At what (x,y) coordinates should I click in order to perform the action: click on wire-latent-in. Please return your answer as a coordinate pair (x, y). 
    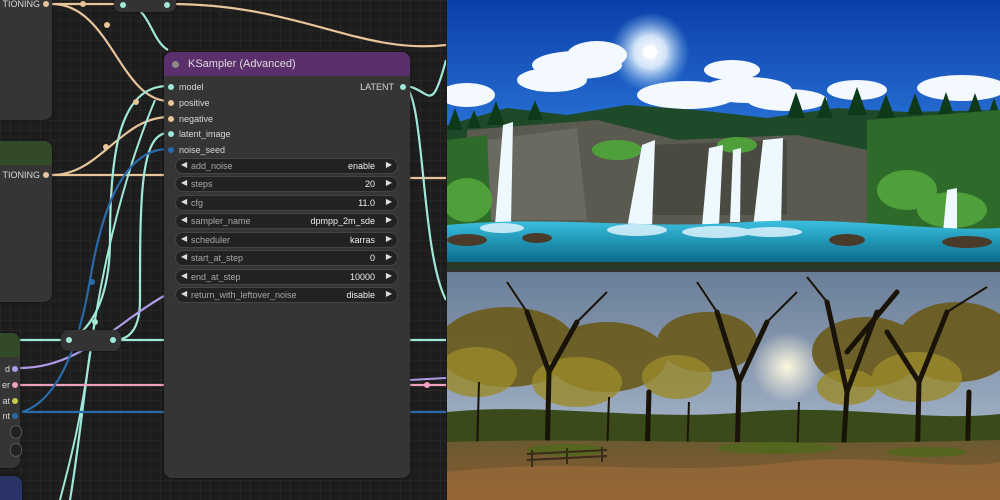
    Looking at the image, I should click on (140, 236).